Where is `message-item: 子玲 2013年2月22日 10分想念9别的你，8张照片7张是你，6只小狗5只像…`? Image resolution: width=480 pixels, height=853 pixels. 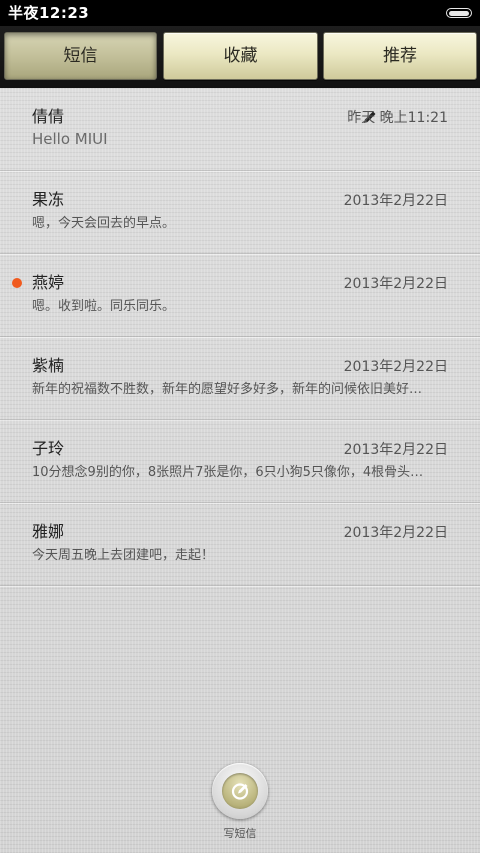 message-item: 子玲 2013年2月22日 10分想念9别的你，8张照片7张是你，6只小狗5只像… is located at coordinates (240, 461).